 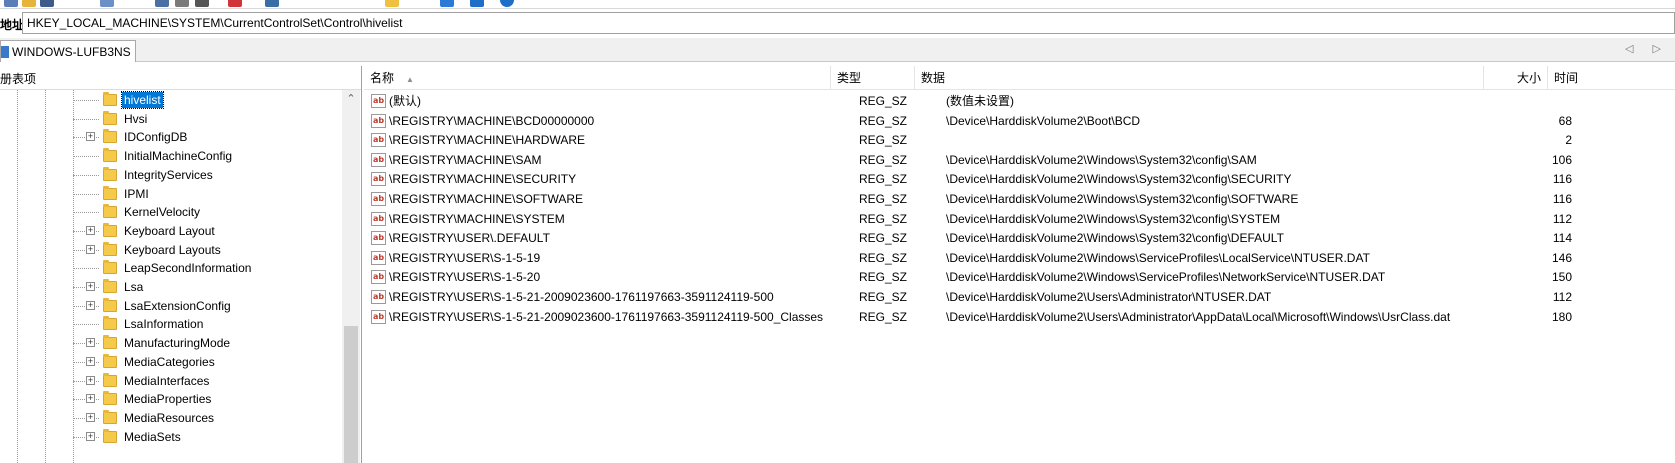 What do you see at coordinates (1562, 179) in the screenshot?
I see `value-size: 116` at bounding box center [1562, 179].